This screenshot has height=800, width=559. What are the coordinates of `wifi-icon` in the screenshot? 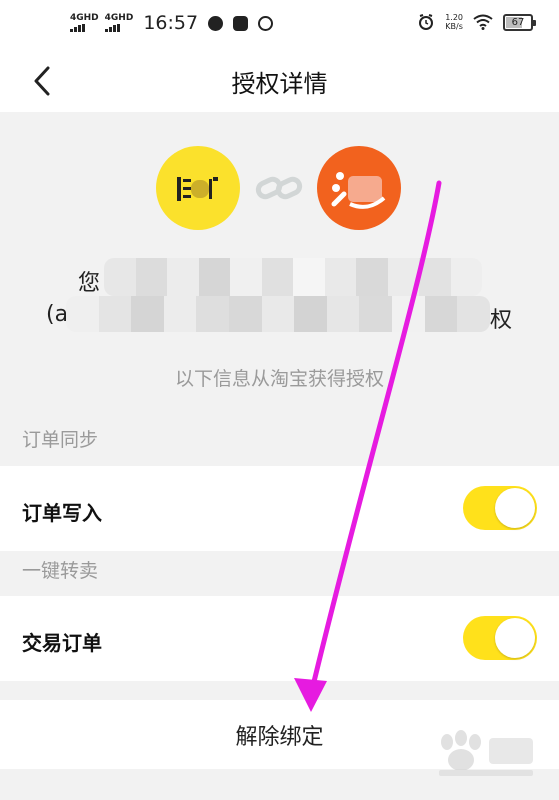 It's located at (483, 22).